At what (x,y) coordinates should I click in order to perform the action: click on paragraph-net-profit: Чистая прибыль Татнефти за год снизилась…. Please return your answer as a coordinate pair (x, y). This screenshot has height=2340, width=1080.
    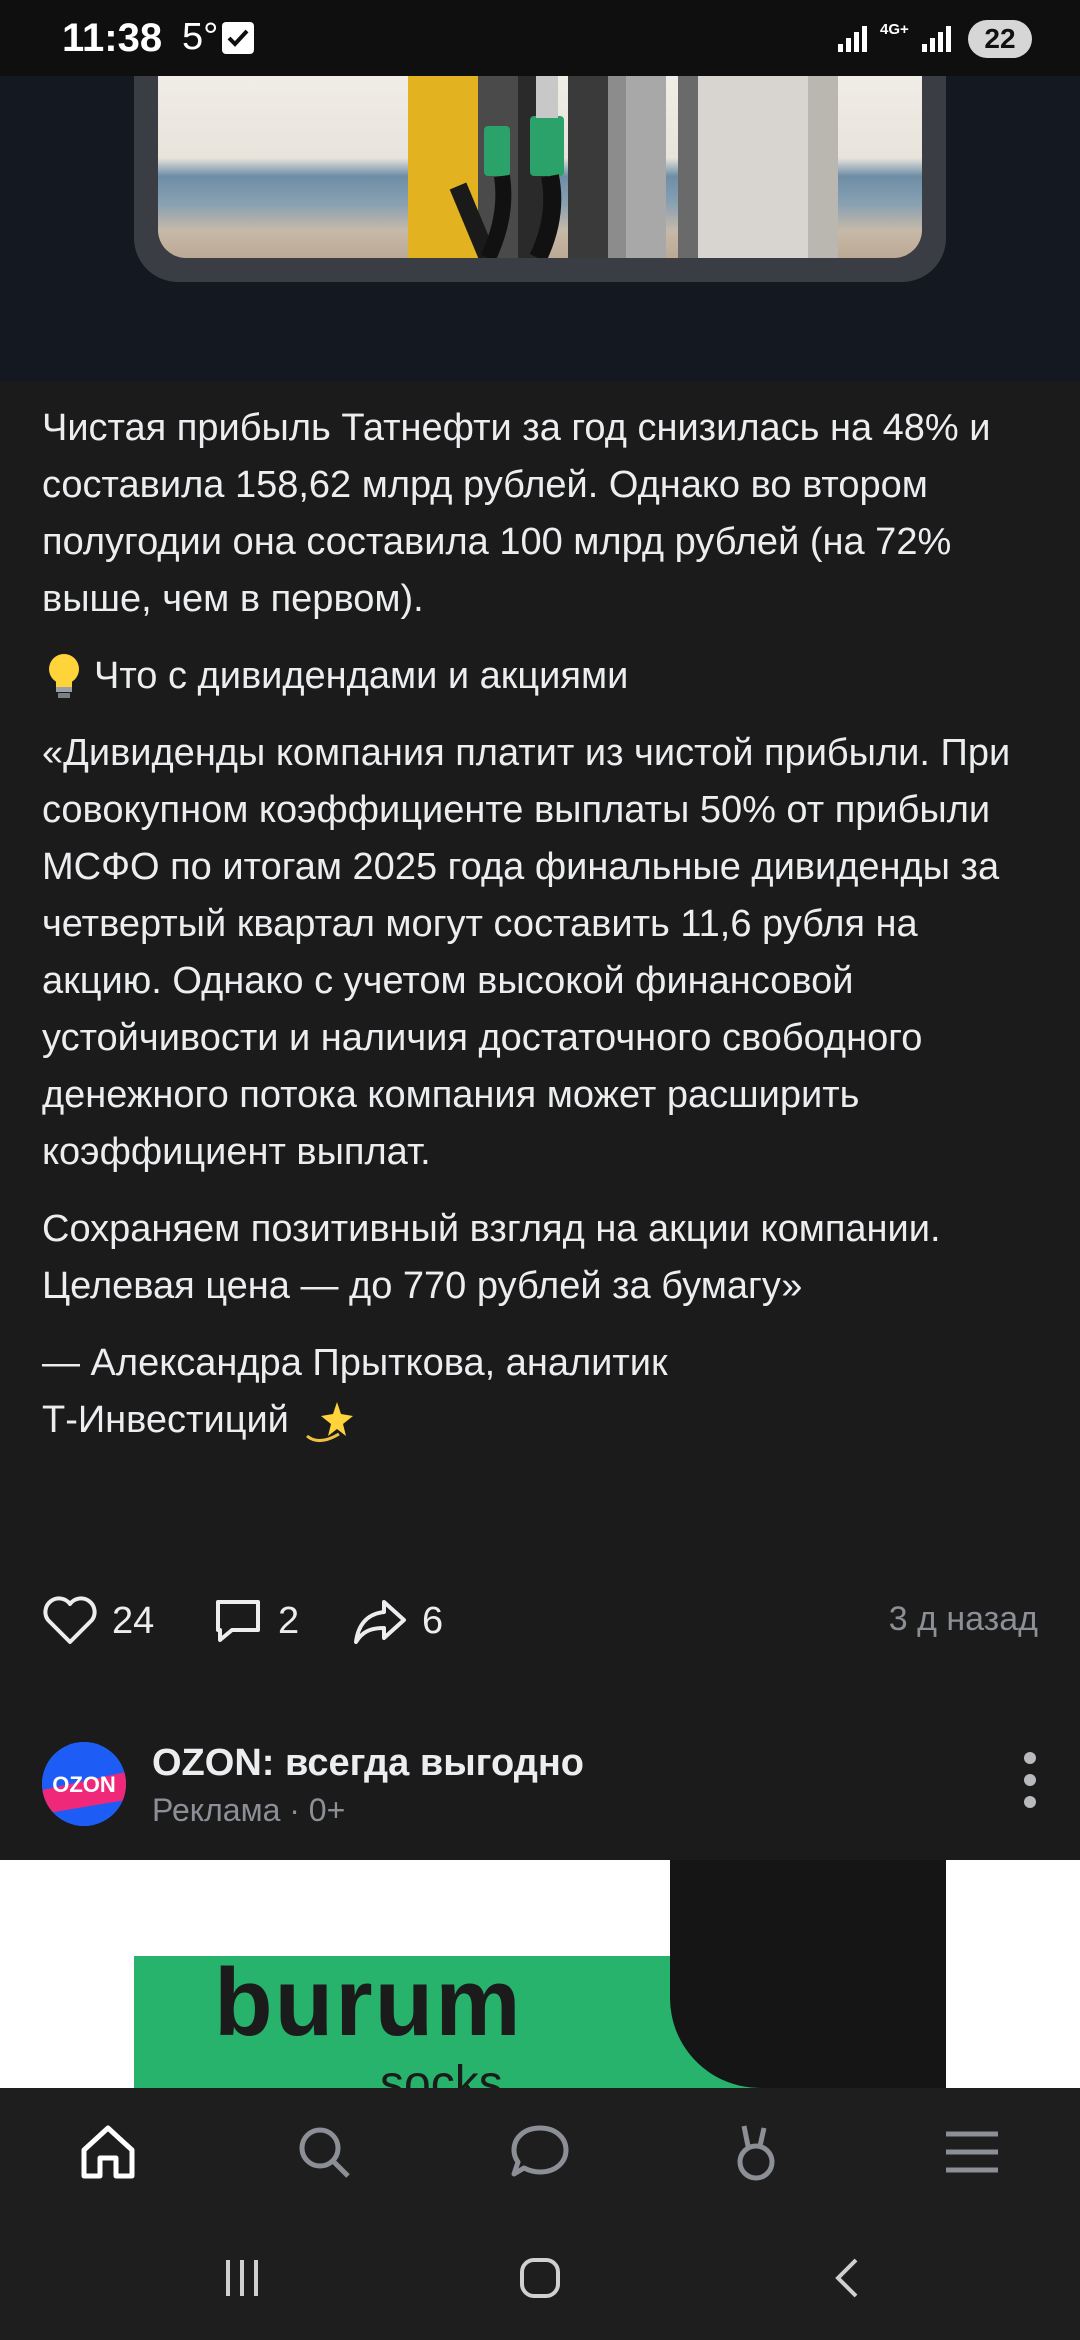
    Looking at the image, I should click on (516, 513).